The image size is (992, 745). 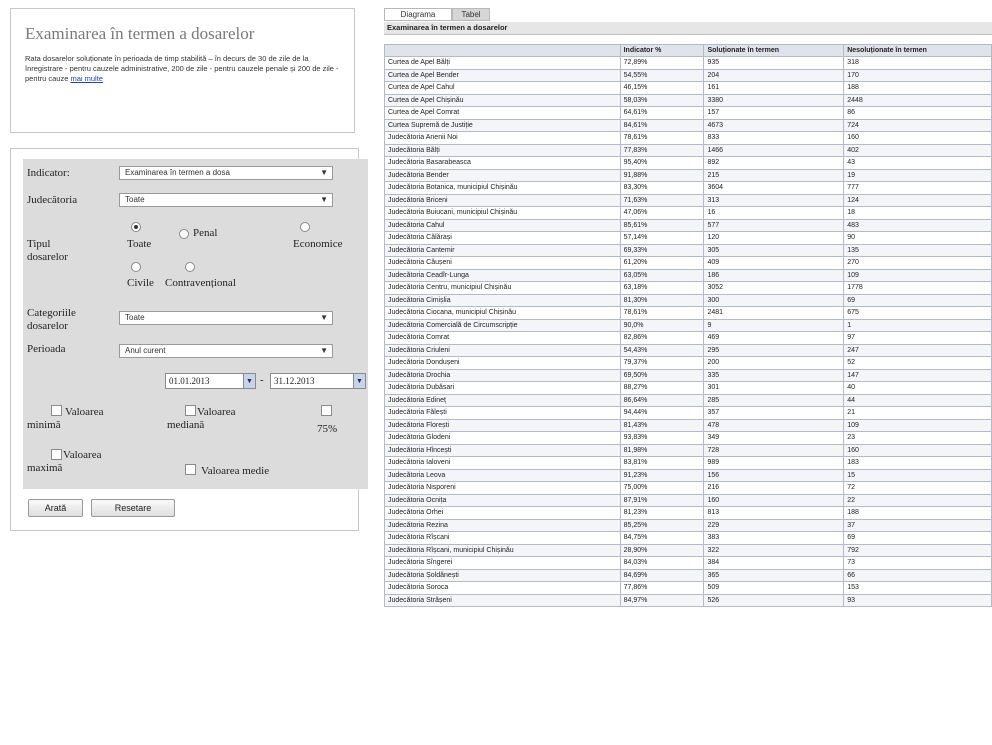 What do you see at coordinates (502, 138) in the screenshot?
I see `cell-court: Judecătoria Anenii Noi` at bounding box center [502, 138].